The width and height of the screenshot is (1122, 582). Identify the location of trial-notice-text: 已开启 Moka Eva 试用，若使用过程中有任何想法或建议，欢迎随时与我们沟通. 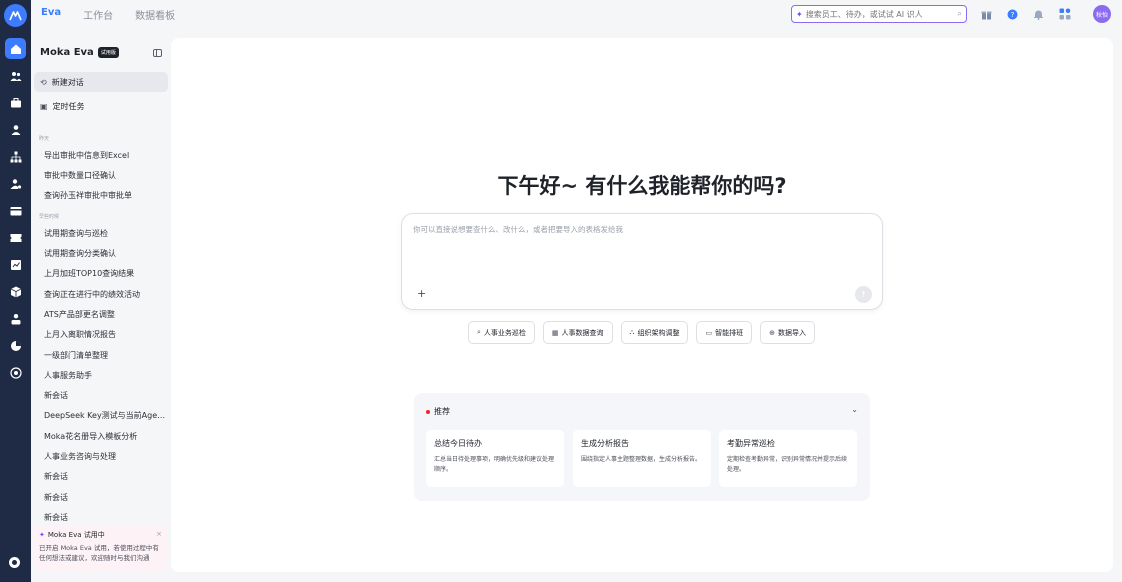
(99, 553).